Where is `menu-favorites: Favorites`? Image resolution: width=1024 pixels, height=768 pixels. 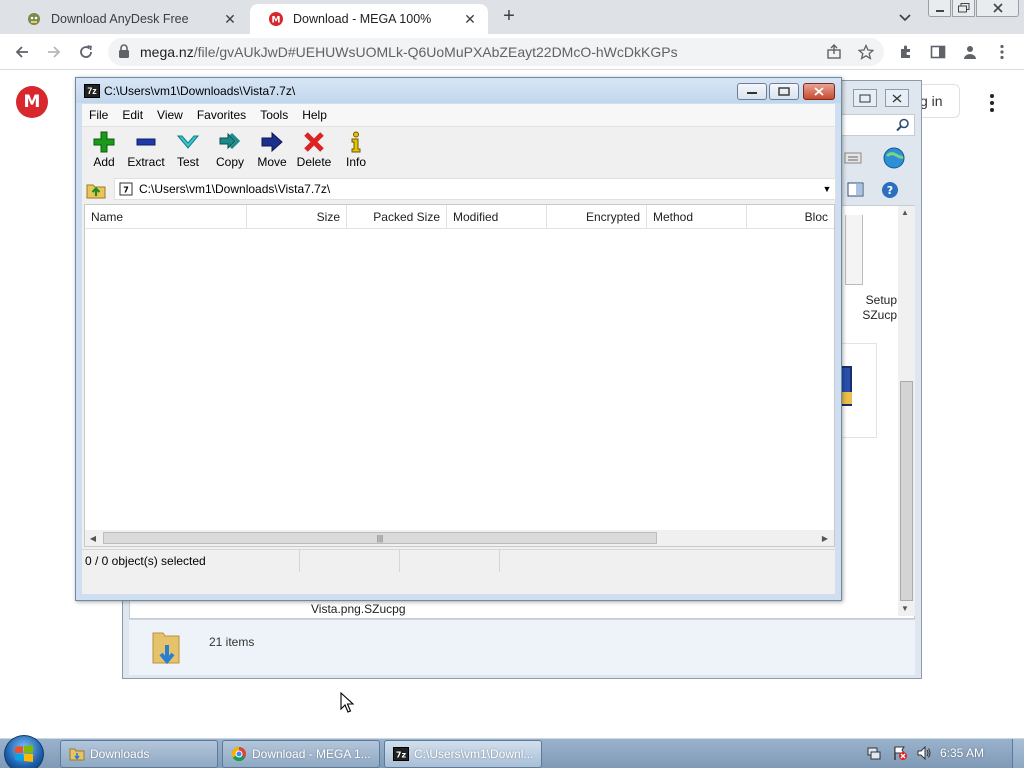
menu-favorites: Favorites is located at coordinates (221, 115).